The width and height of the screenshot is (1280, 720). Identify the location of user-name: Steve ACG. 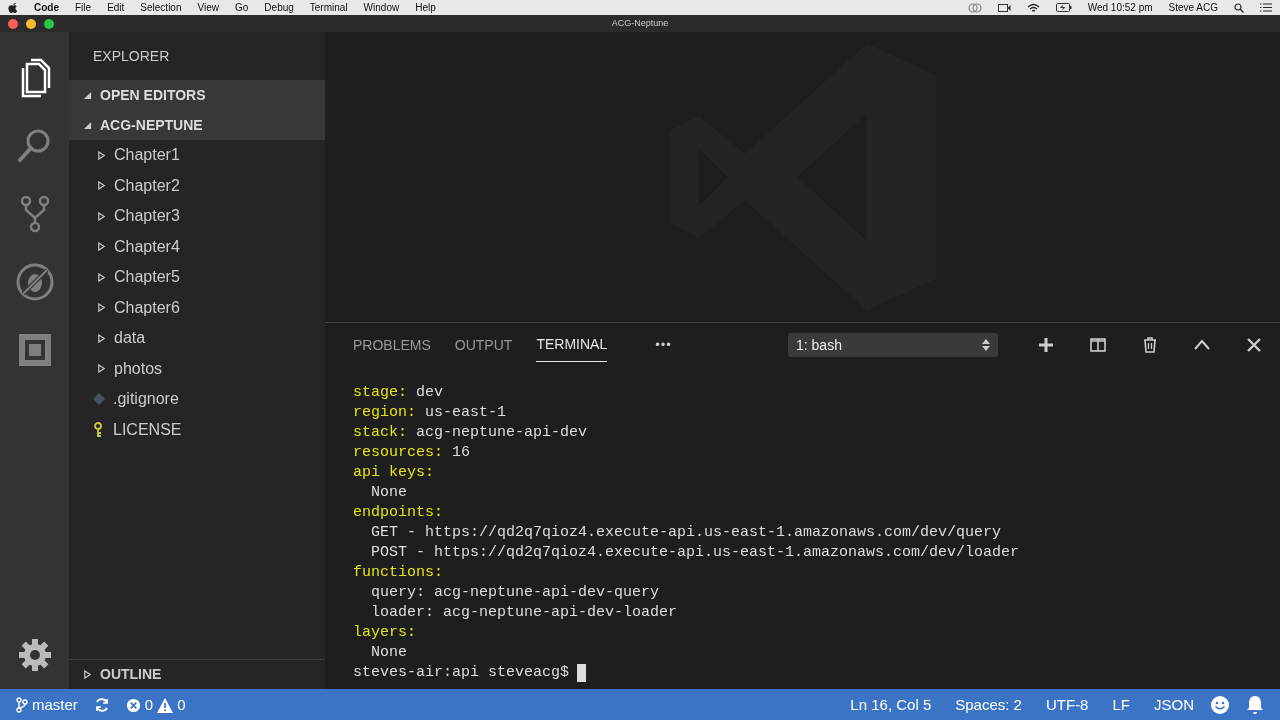
(1193, 7).